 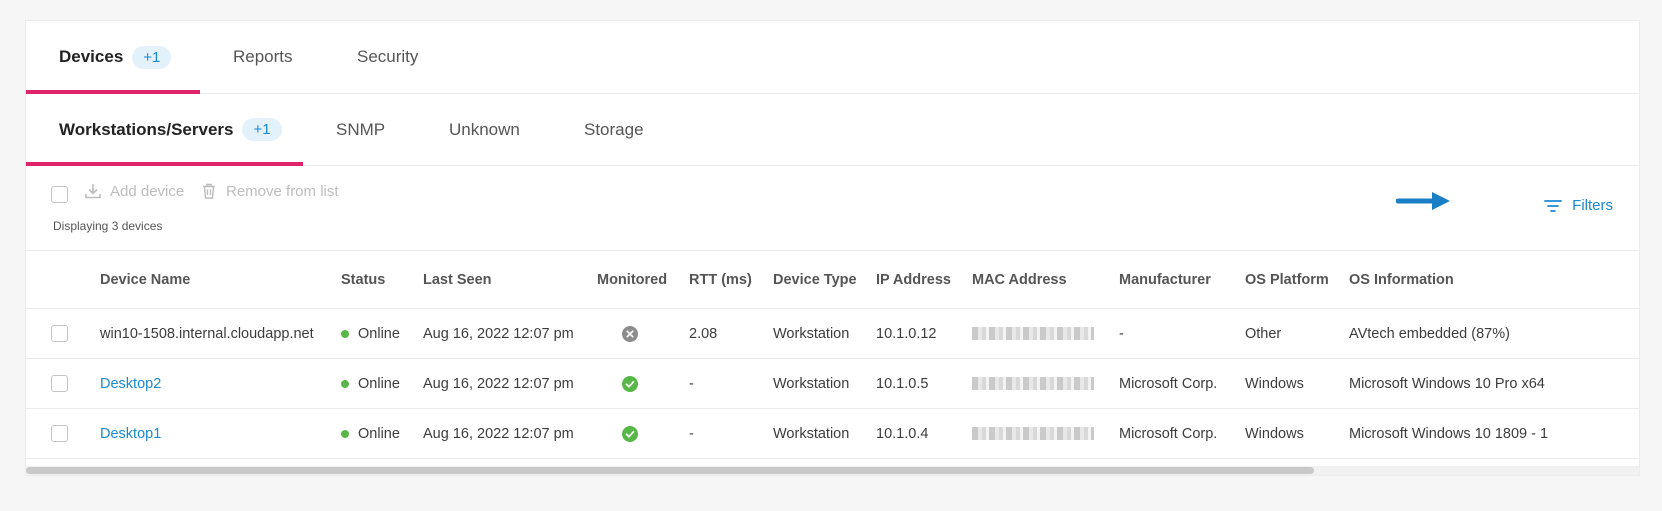 What do you see at coordinates (130, 433) in the screenshot?
I see `device-name-link: Desktop1` at bounding box center [130, 433].